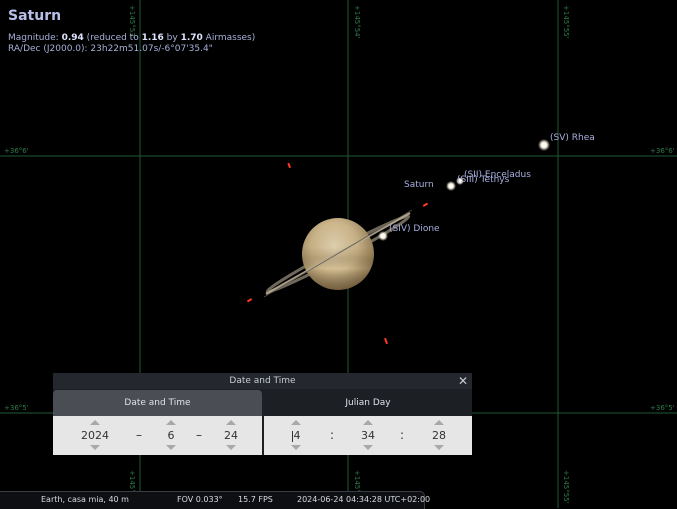  Describe the element at coordinates (544, 145) in the screenshot. I see `moon-rhea` at that location.